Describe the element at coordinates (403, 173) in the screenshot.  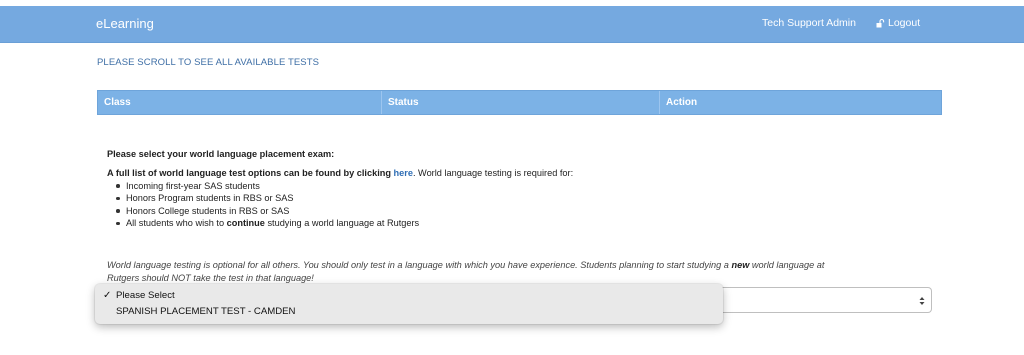
I see `test-options-link: here` at that location.